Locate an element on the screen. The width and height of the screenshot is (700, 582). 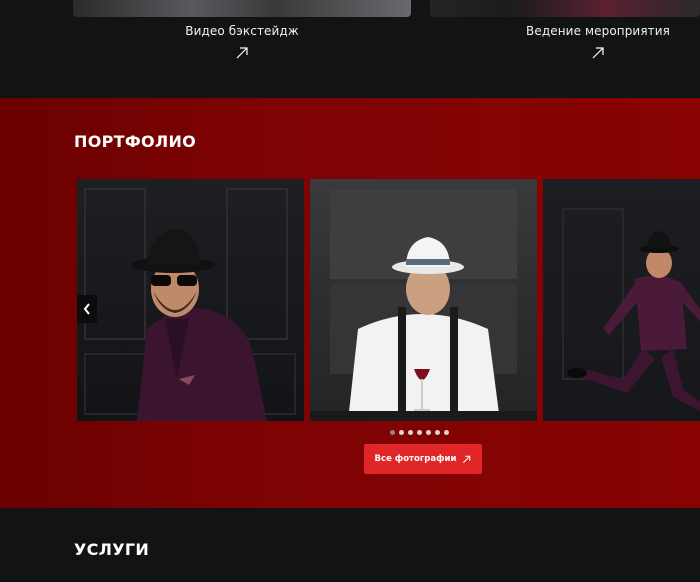
event-hosting-thumbnail is located at coordinates (565, 8).